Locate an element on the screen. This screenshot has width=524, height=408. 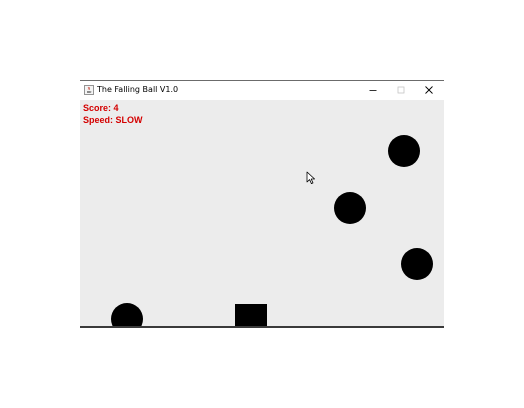
window-title: The Falling Ball V1.0 is located at coordinates (138, 89).